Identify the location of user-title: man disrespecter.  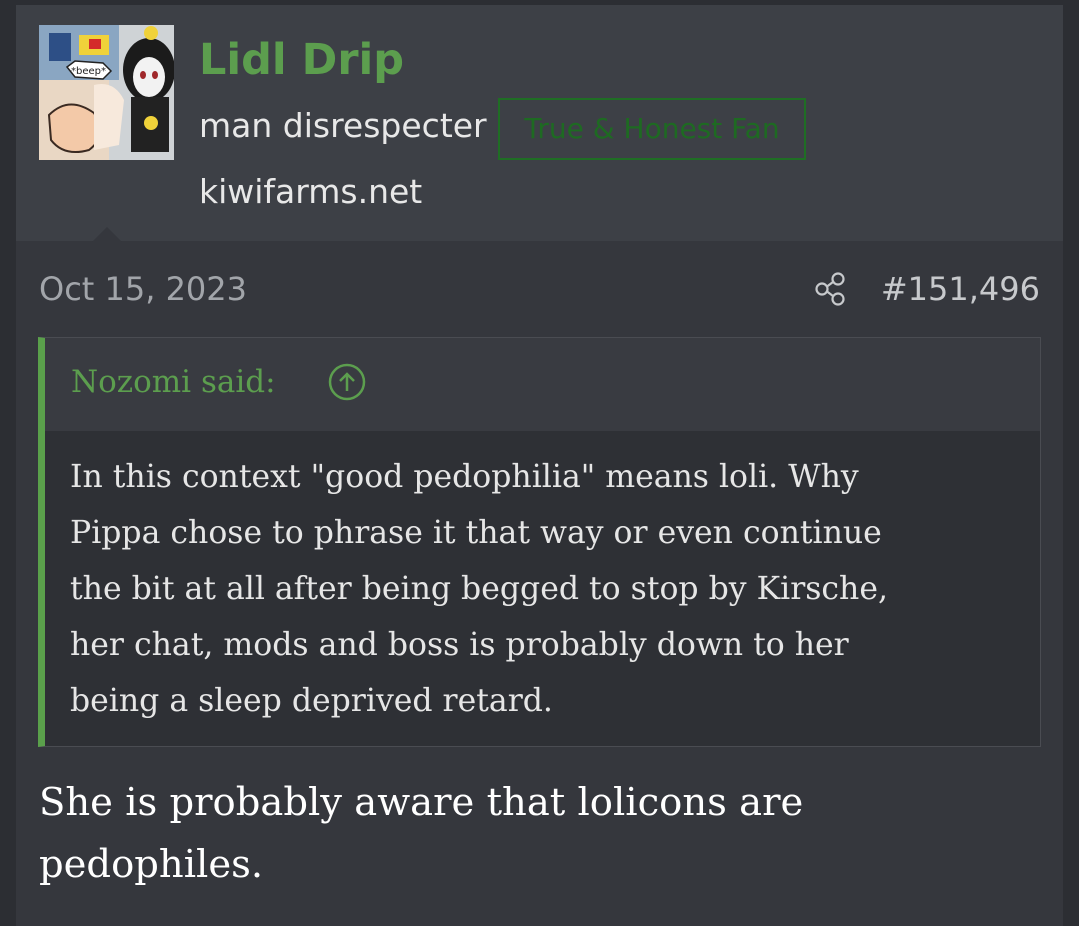
(343, 125).